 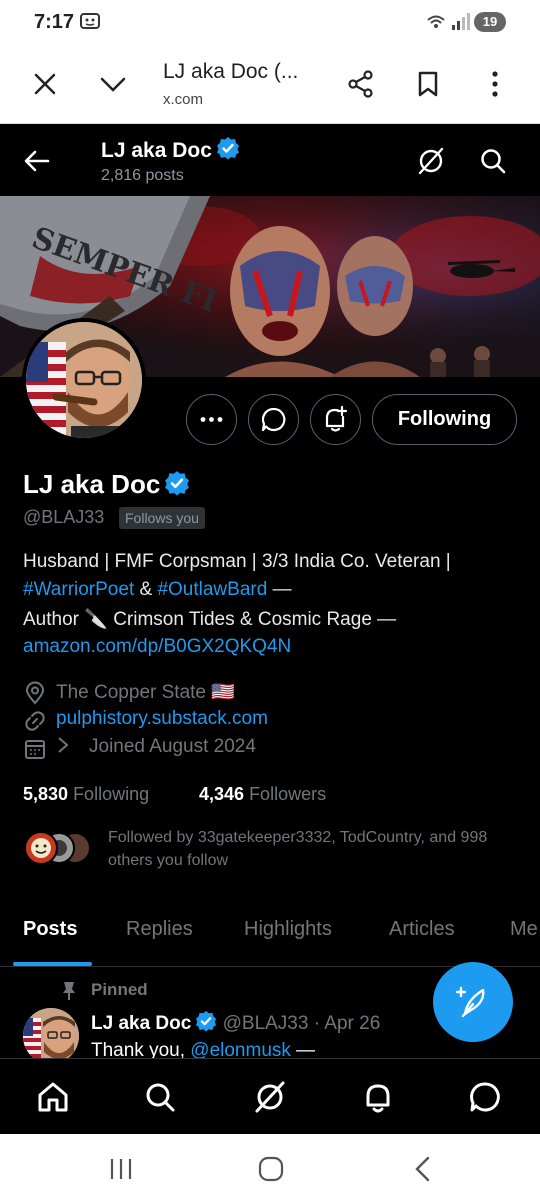 What do you see at coordinates (58, 848) in the screenshot?
I see `mutual-followers-avatars` at bounding box center [58, 848].